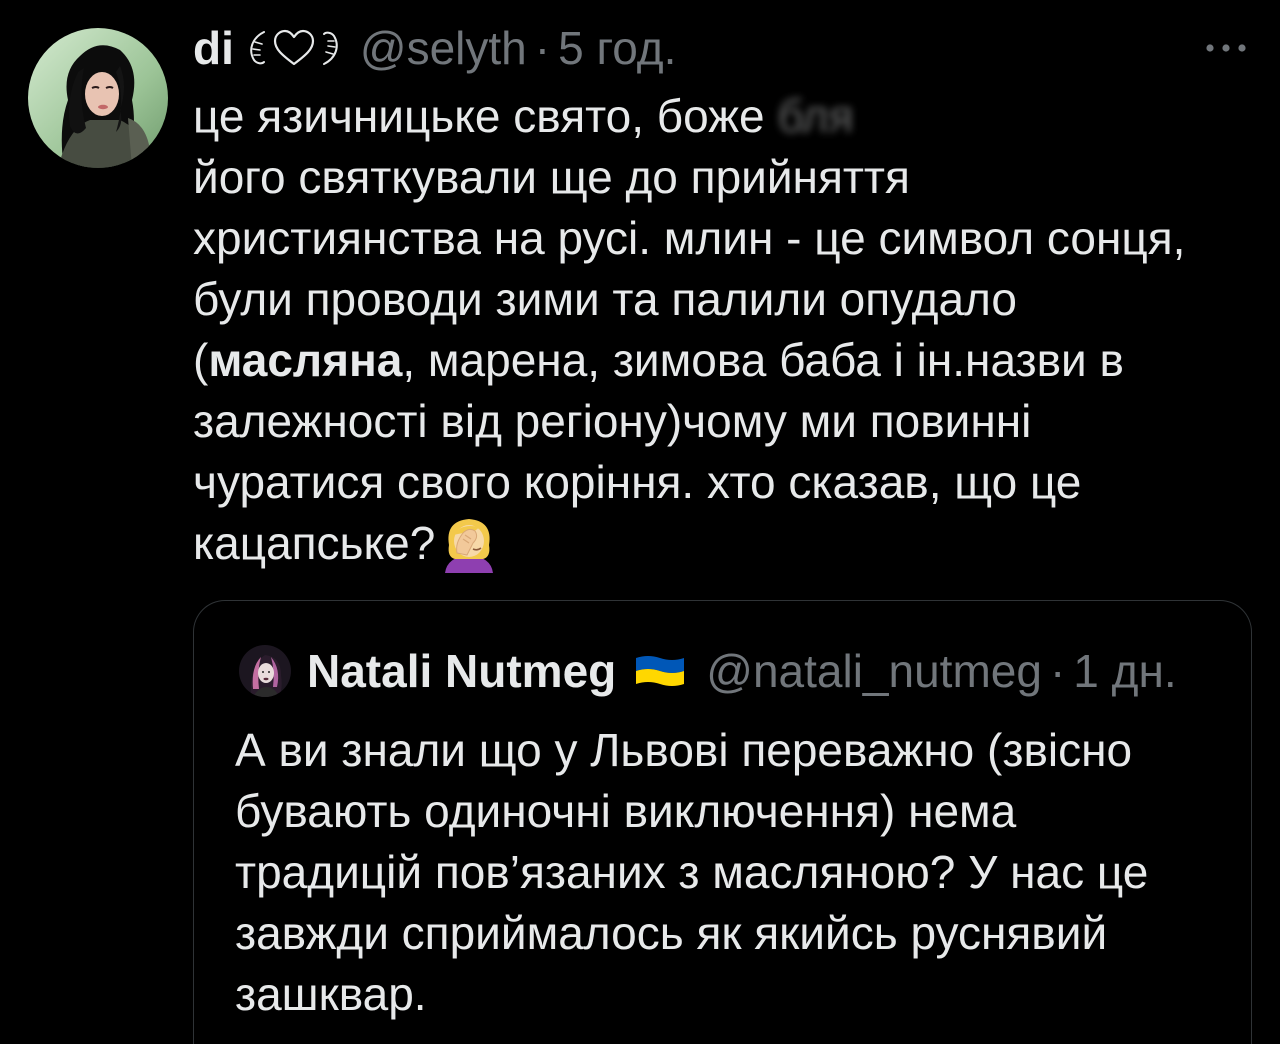  Describe the element at coordinates (626, 811) in the screenshot. I see `quoted-text-line: бувають одиночні виключення) нема` at that location.